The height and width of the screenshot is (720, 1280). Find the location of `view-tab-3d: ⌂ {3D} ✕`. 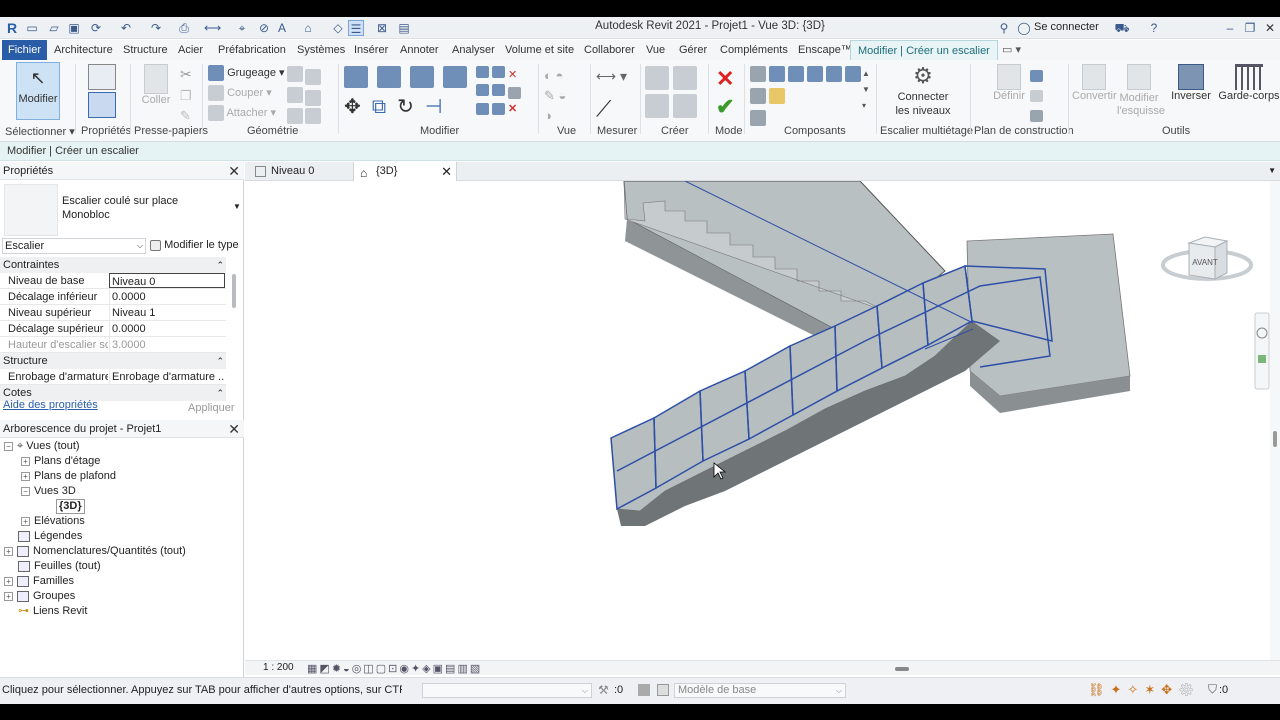

view-tab-3d: ⌂ {3D} ✕ is located at coordinates (405, 171).